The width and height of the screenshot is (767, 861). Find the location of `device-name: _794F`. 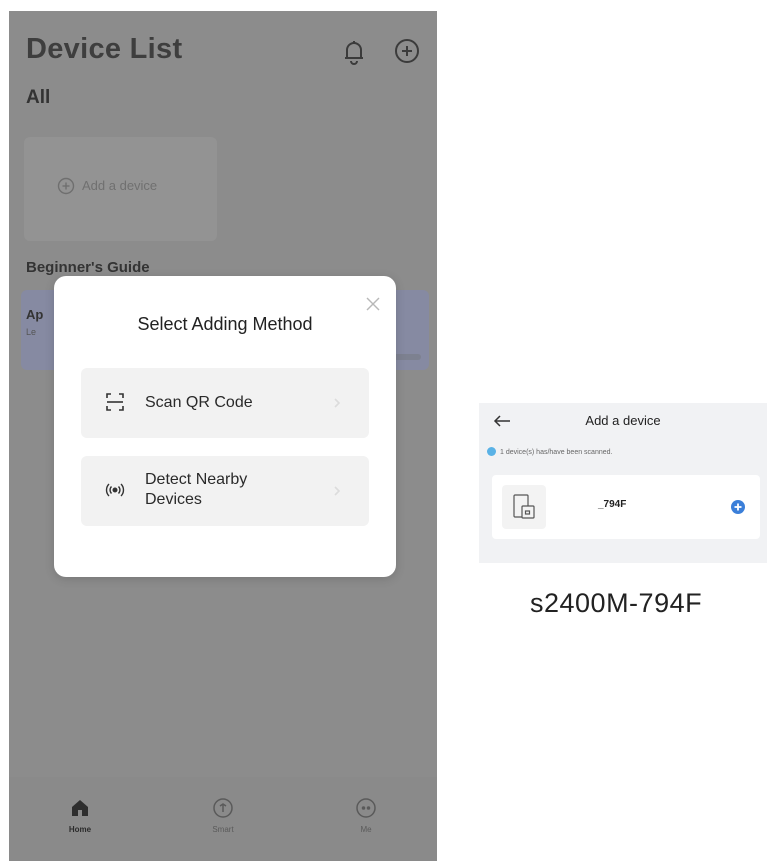

device-name: _794F is located at coordinates (612, 504).